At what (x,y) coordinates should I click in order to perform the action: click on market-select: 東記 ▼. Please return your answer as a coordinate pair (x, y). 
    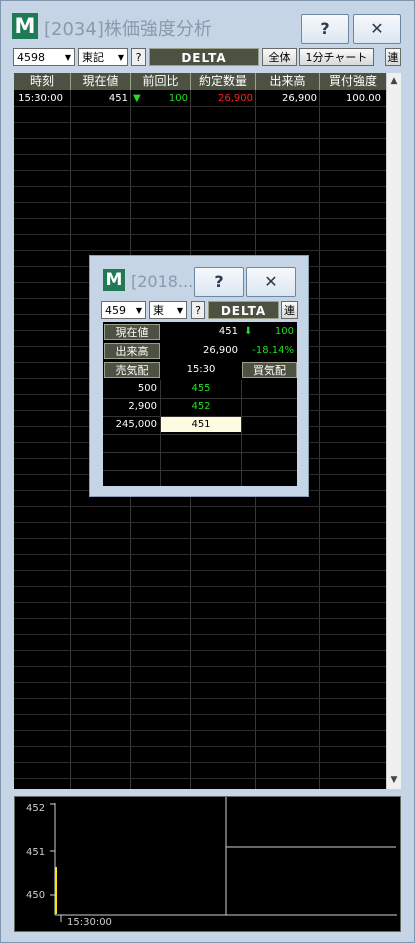
    Looking at the image, I should click on (103, 57).